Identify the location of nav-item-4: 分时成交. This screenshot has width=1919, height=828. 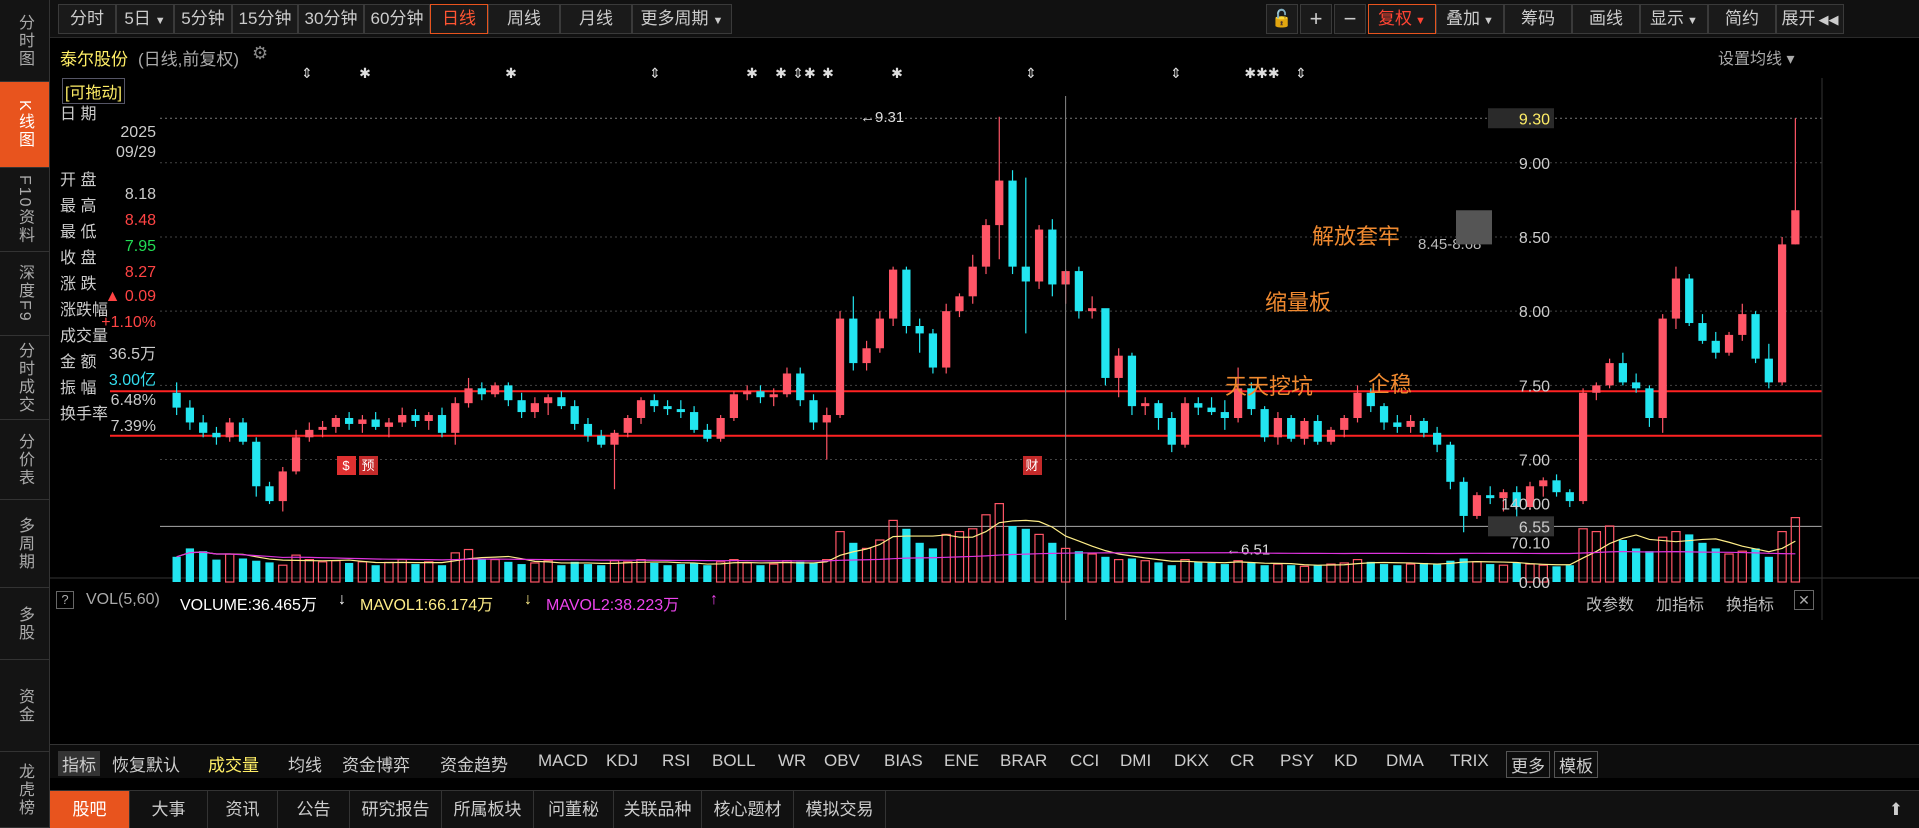
(24, 378).